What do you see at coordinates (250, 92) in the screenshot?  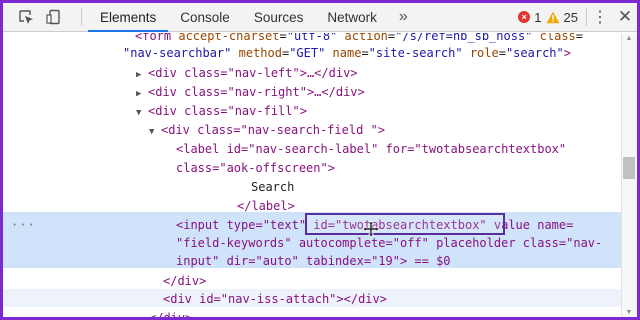 I see `dom-node-nav-right: ▶ <div class="nav-right">…</div>` at bounding box center [250, 92].